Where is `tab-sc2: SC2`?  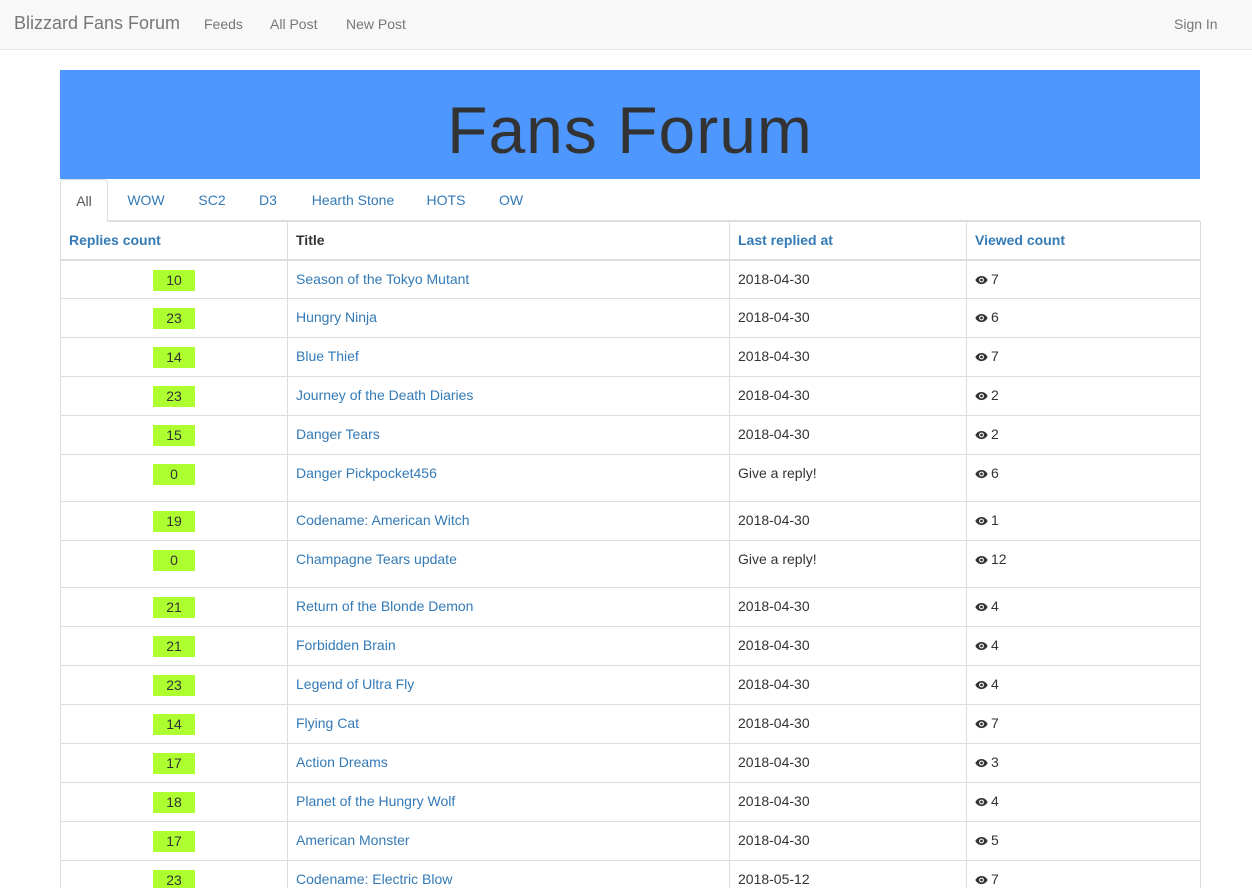 tab-sc2: SC2 is located at coordinates (212, 200).